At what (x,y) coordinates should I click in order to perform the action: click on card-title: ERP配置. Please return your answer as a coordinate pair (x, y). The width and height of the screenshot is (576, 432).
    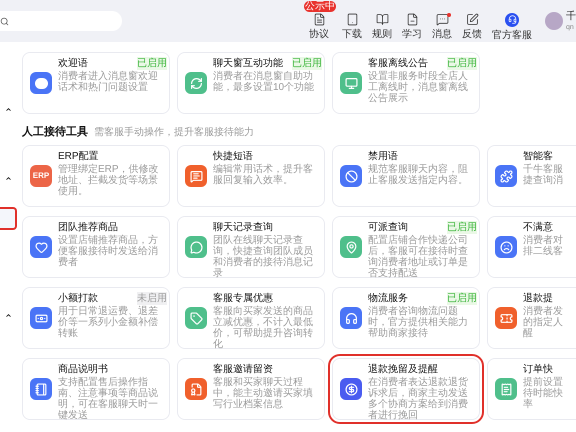
    Looking at the image, I should click on (78, 157).